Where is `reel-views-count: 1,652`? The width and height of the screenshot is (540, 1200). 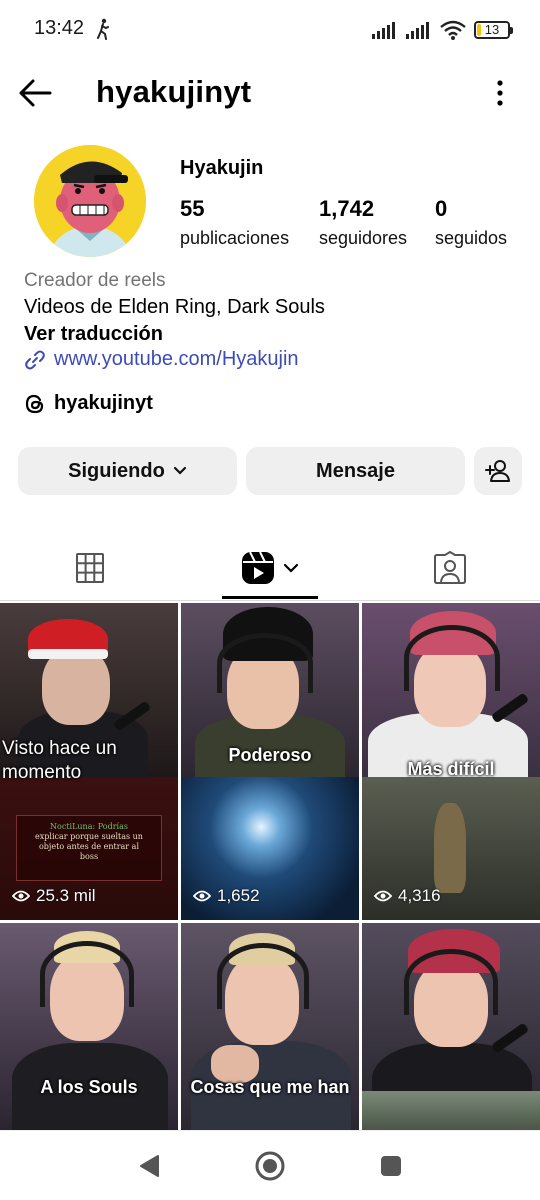
reel-views-count: 1,652 is located at coordinates (238, 895).